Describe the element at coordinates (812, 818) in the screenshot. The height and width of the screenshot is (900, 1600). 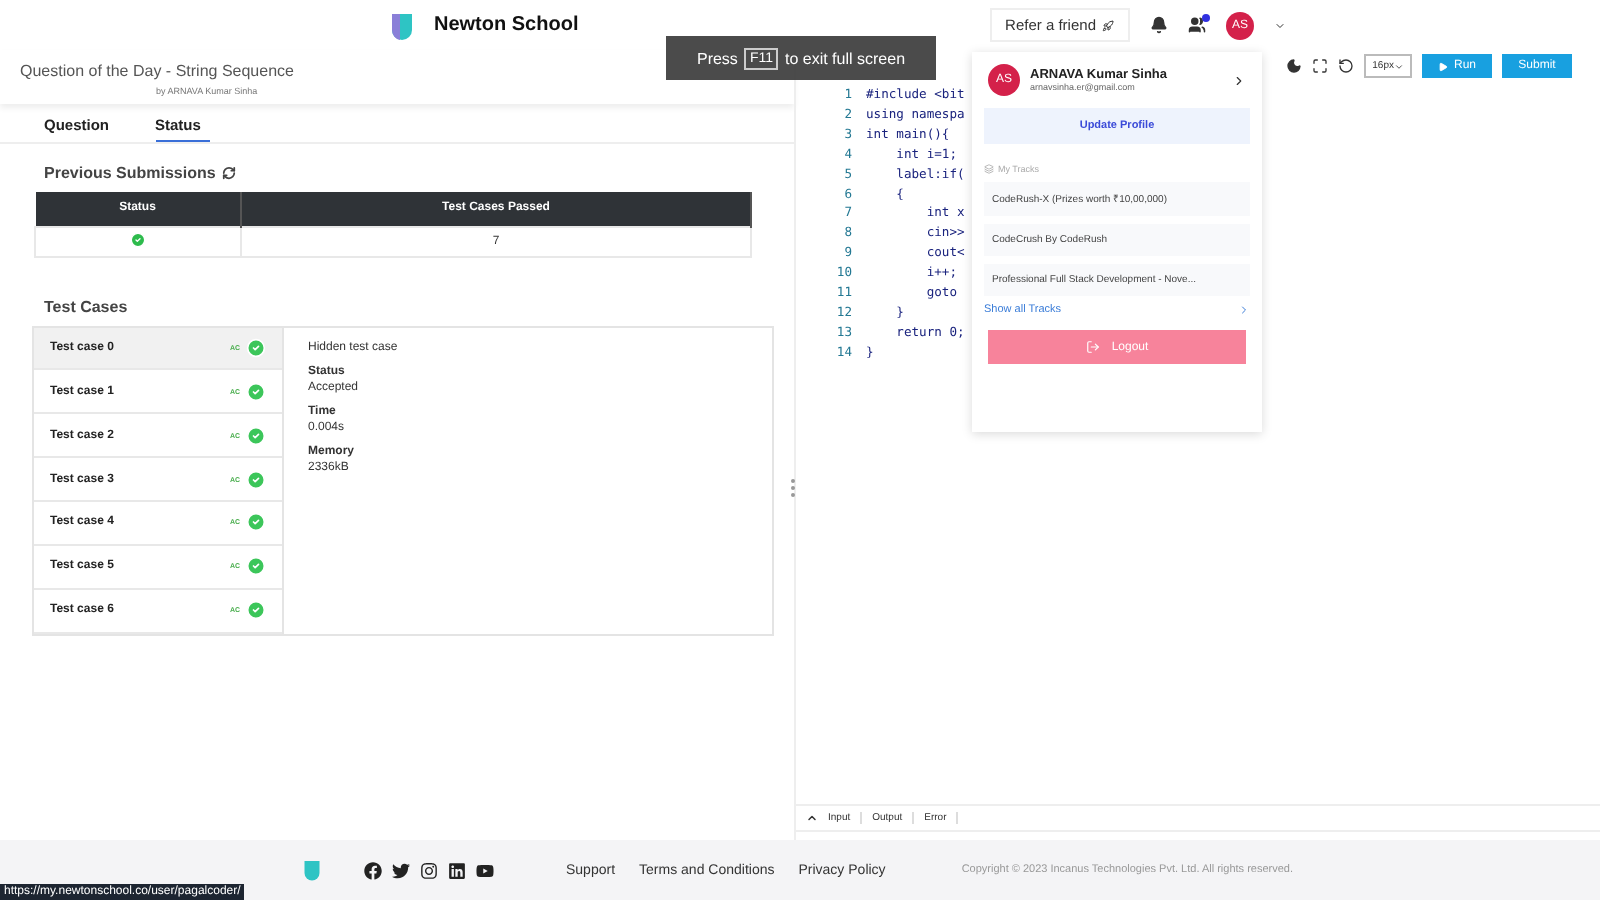
I see `expand-icon` at that location.